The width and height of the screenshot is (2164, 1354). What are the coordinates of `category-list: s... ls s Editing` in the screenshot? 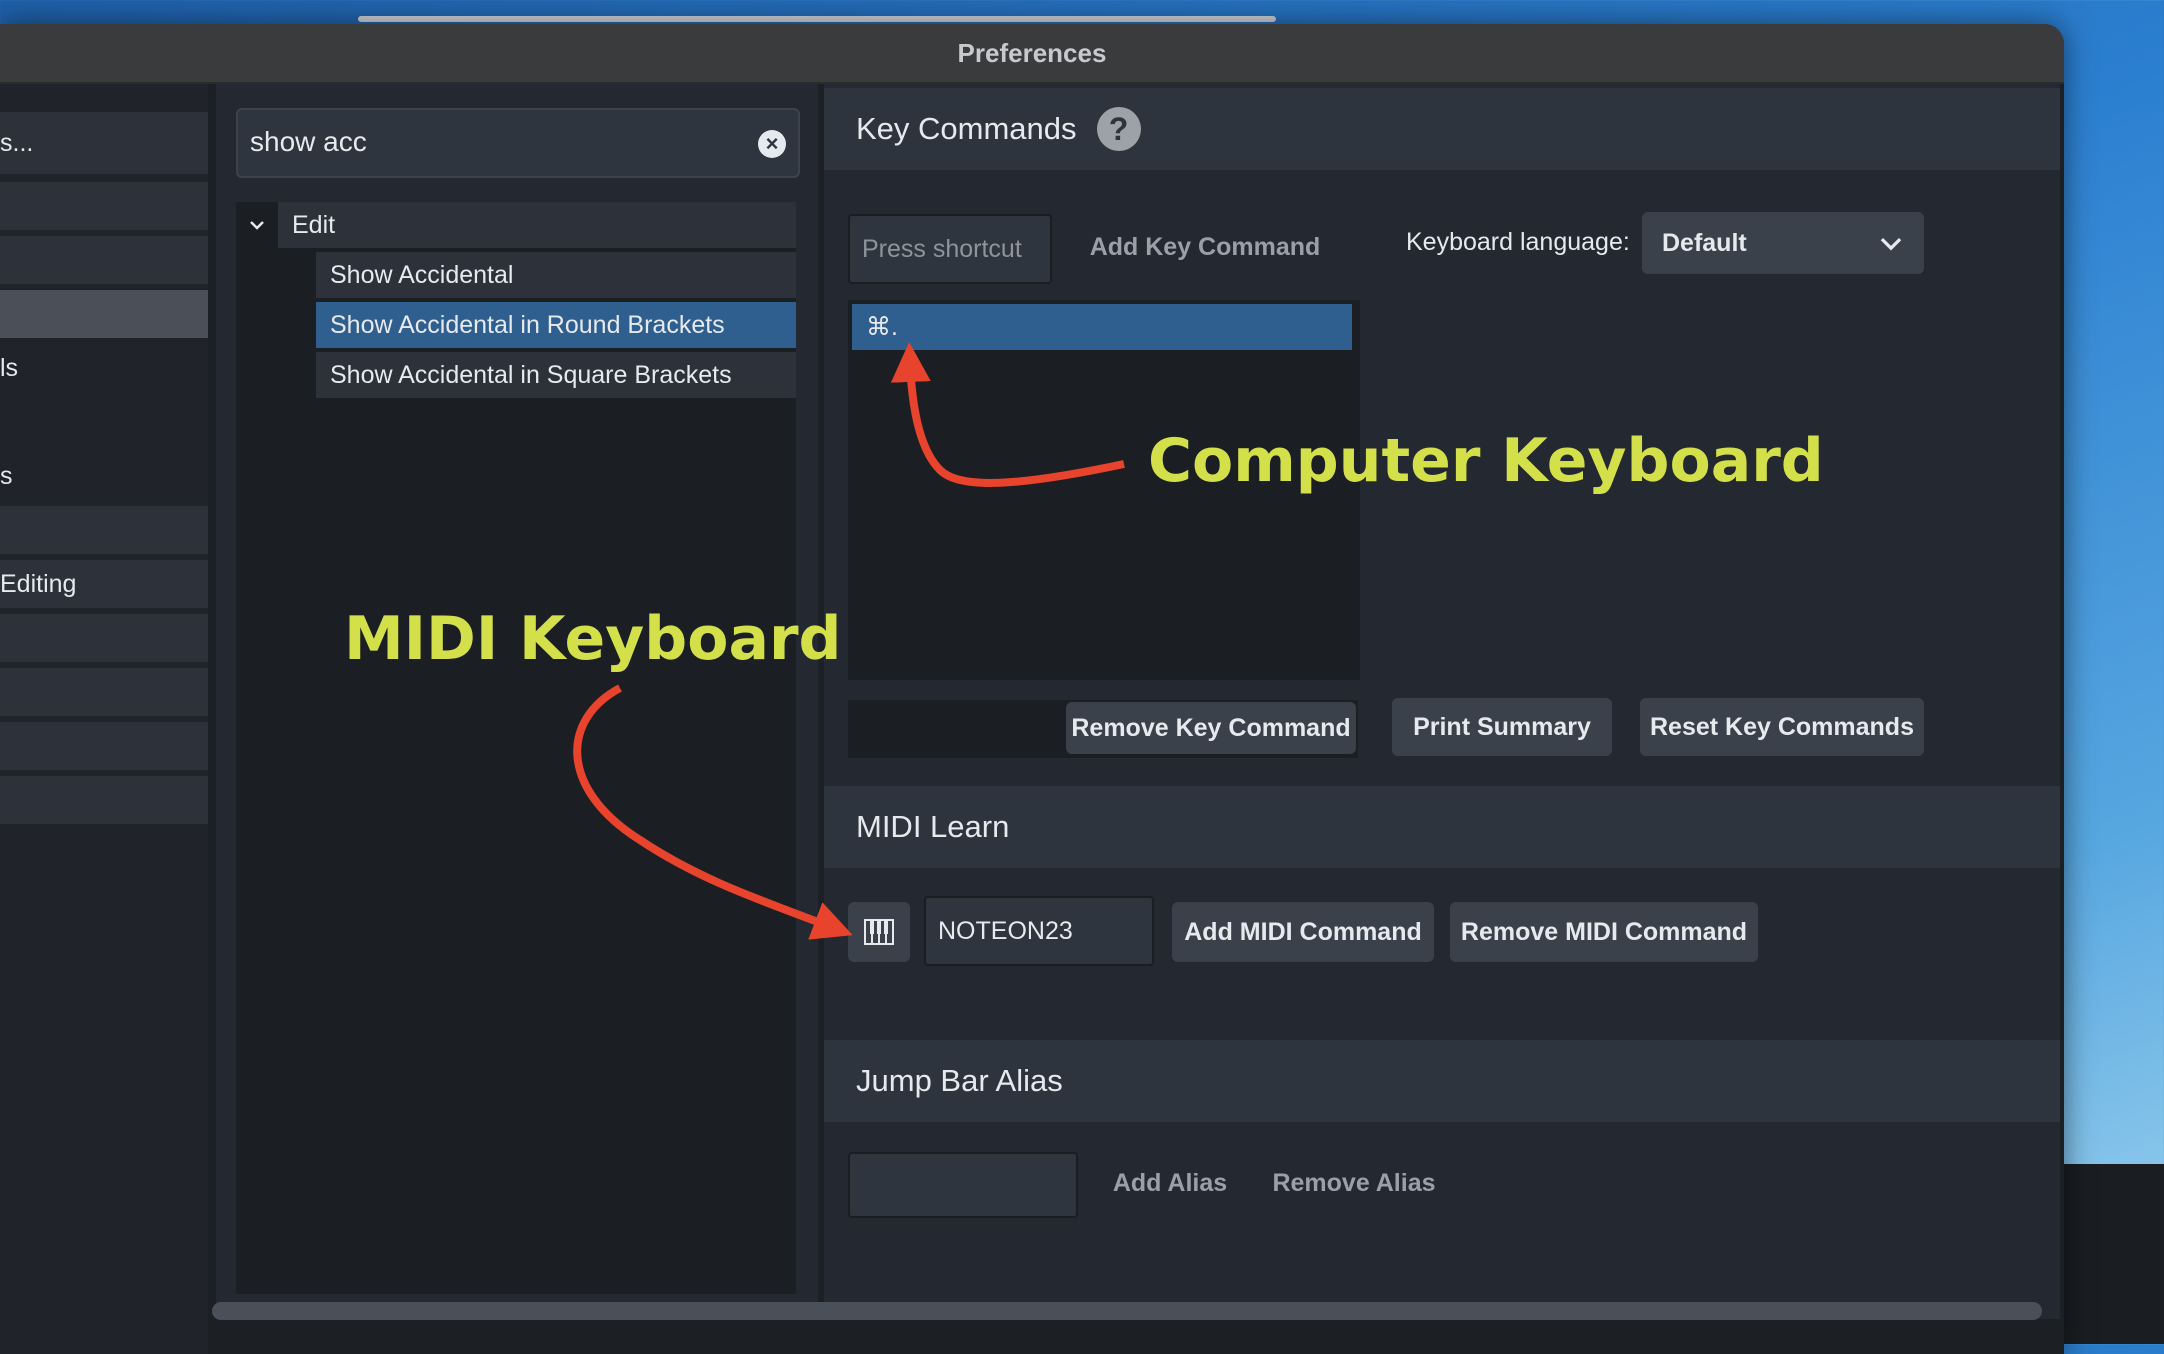 It's located at (104, 719).